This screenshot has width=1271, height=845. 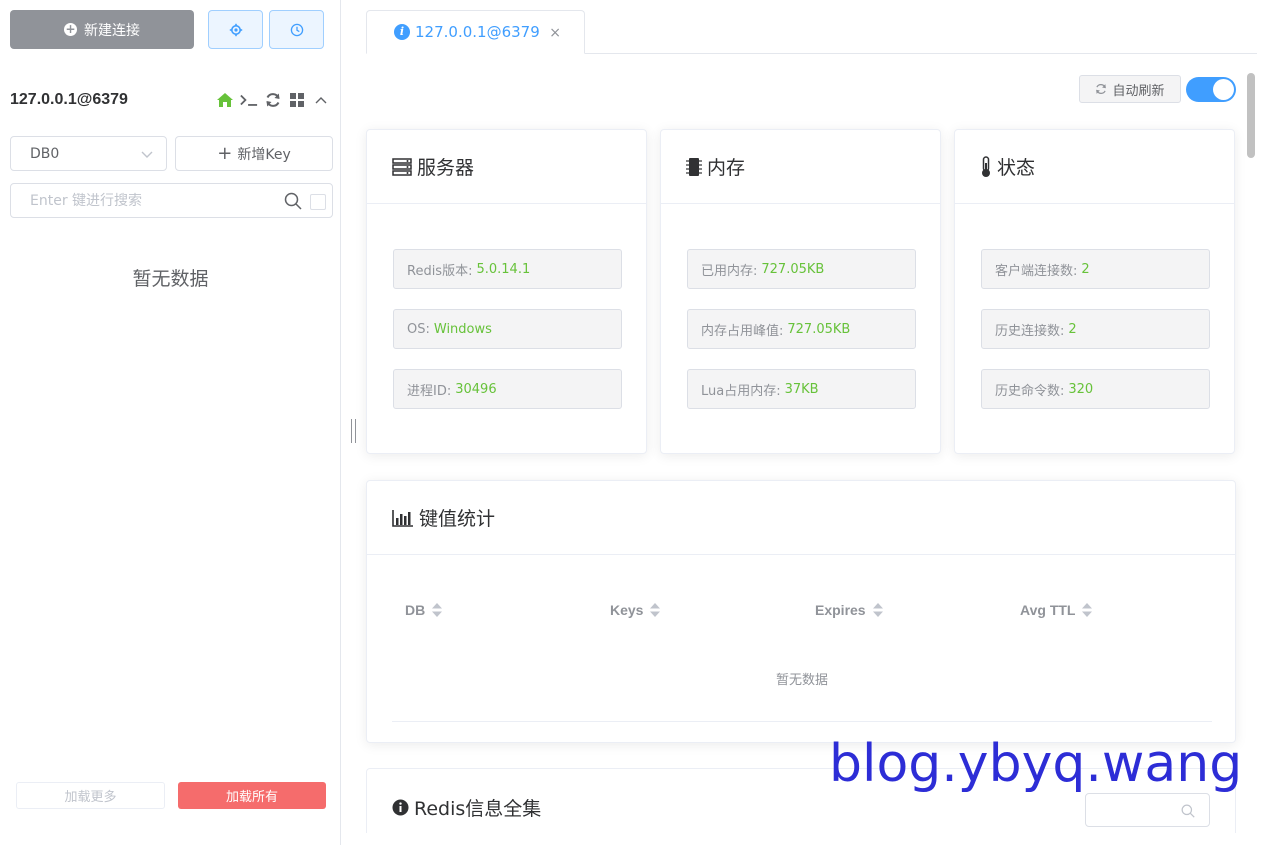 I want to click on server-card-header: 服务器, so click(x=506, y=167).